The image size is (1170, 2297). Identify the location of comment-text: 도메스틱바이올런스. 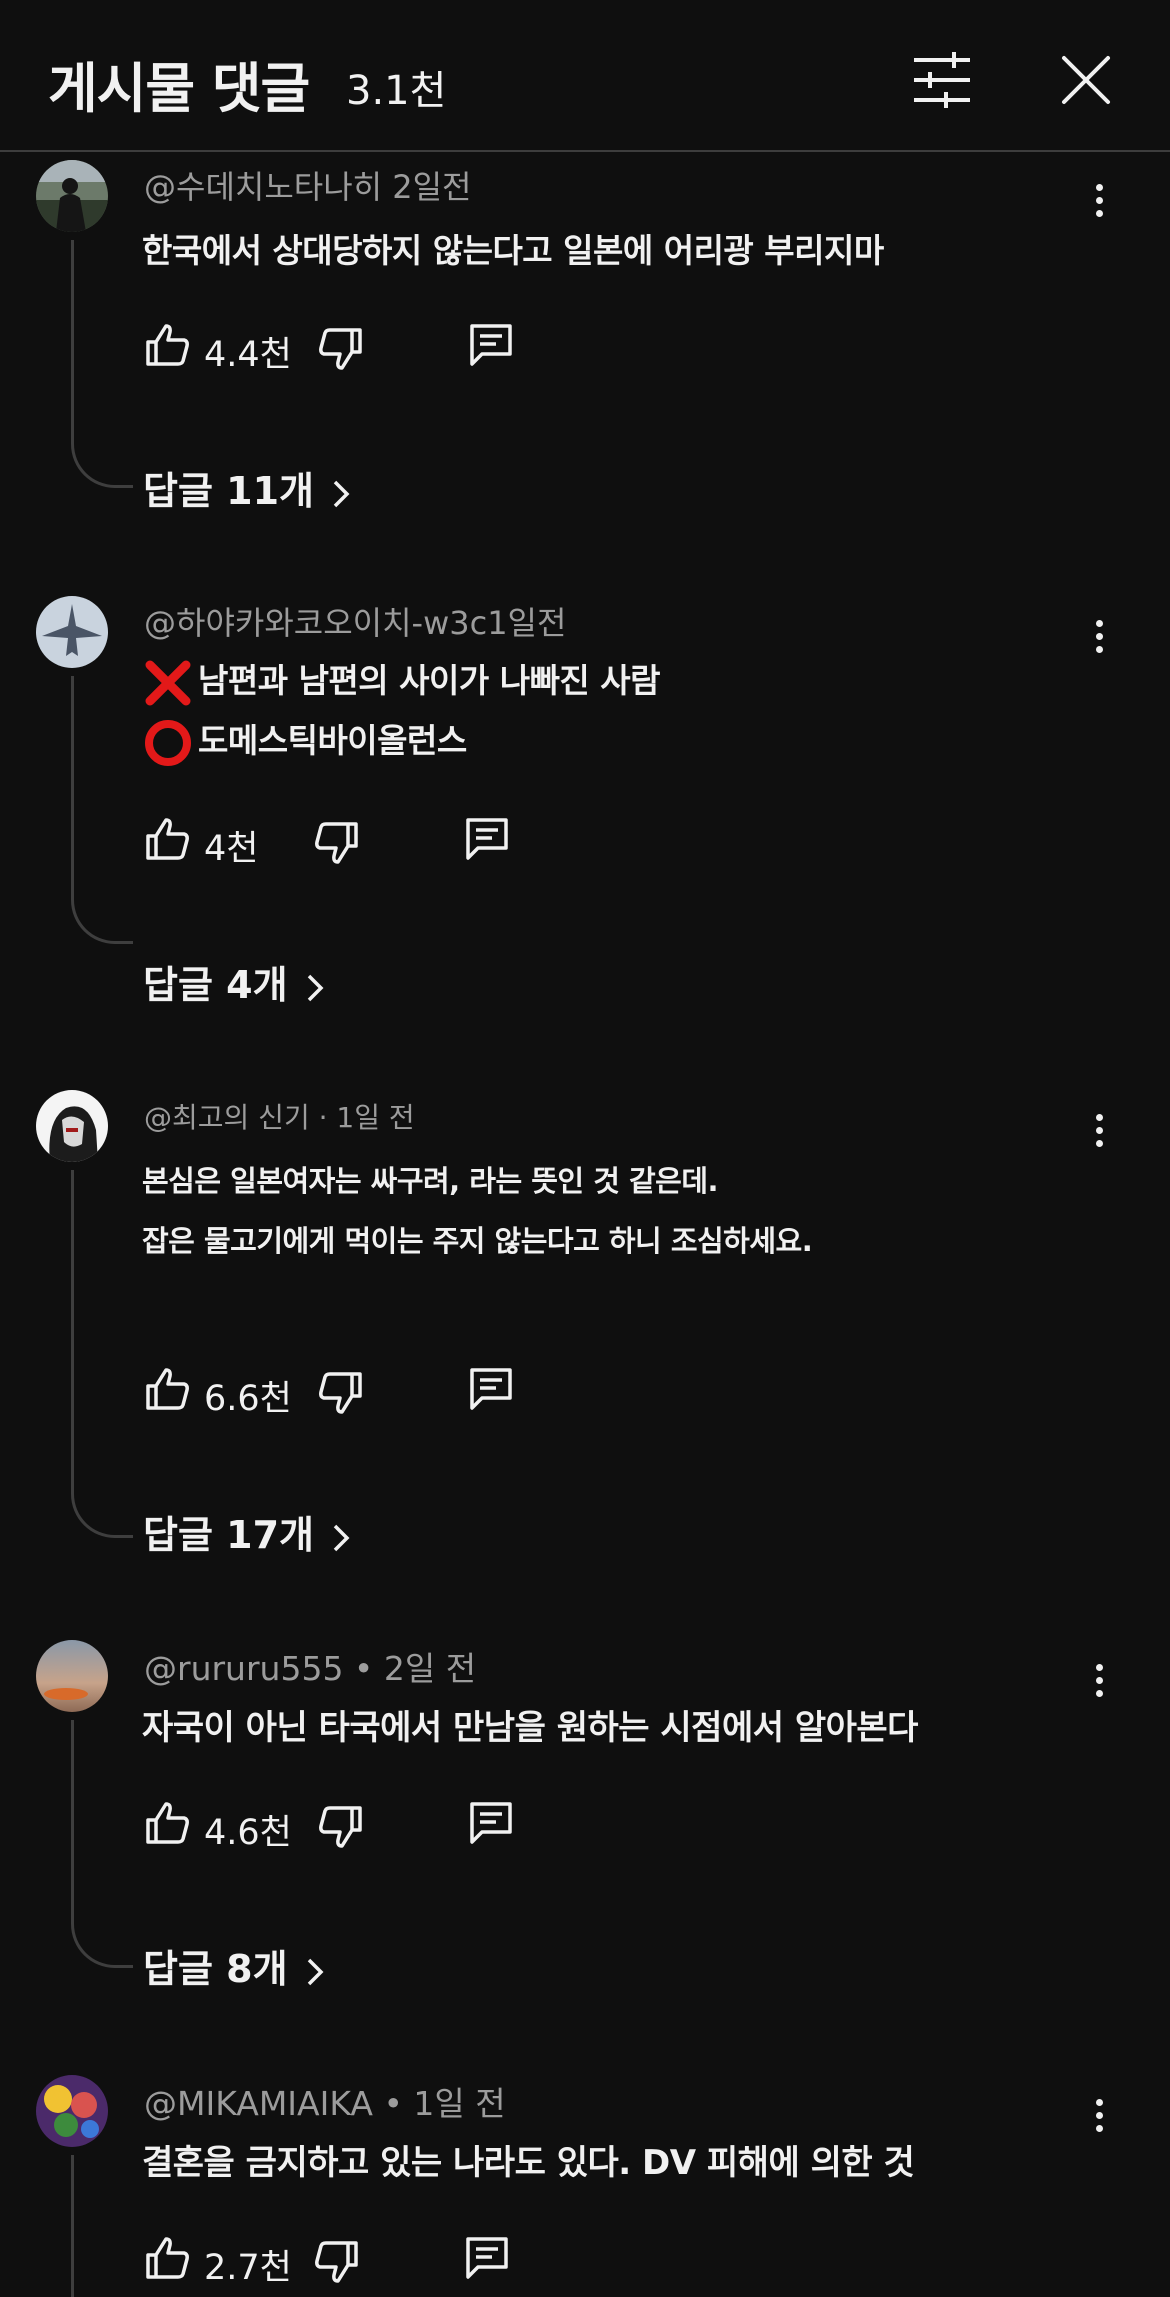
(304, 741).